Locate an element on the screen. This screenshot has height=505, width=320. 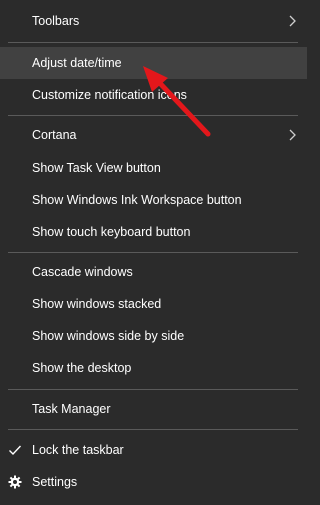
menu-item-adjust-date-time: Adjust date/time is located at coordinates (153, 63).